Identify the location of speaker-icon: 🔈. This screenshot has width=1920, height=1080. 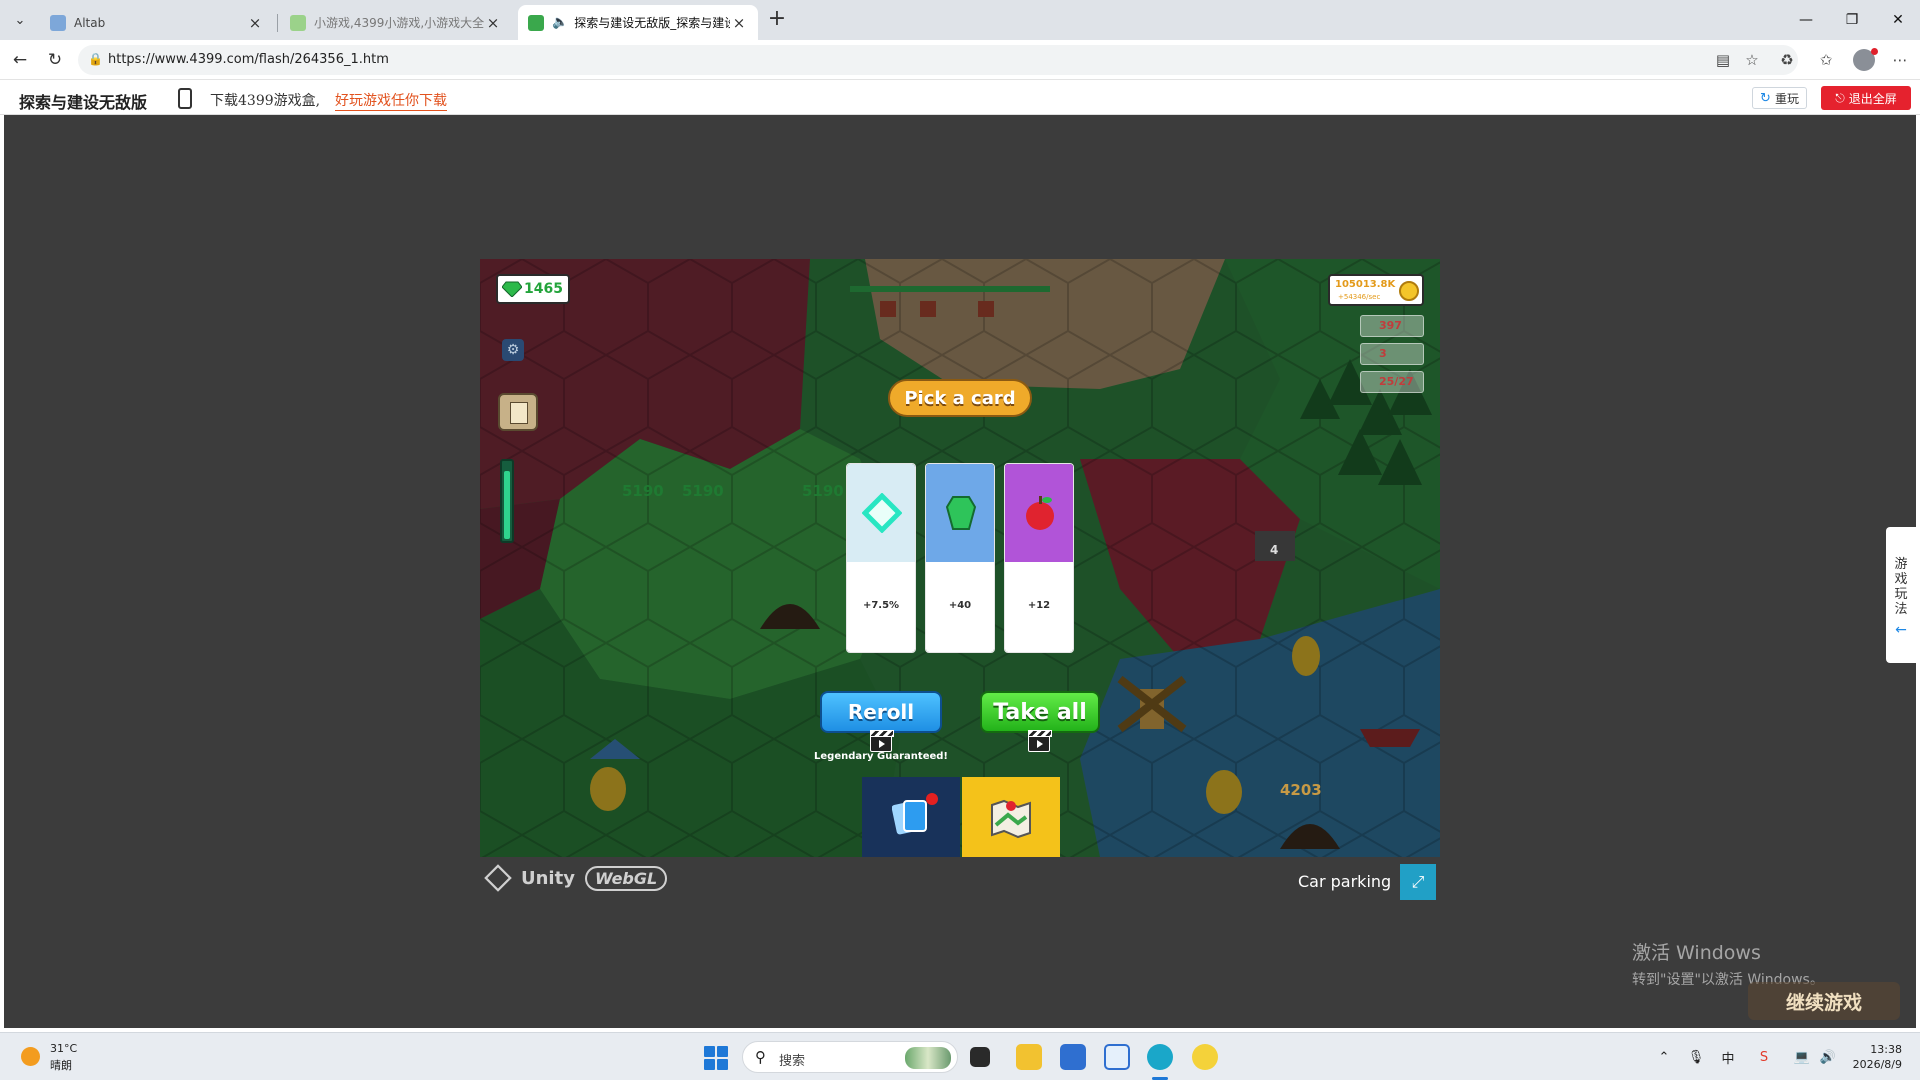
(560, 22).